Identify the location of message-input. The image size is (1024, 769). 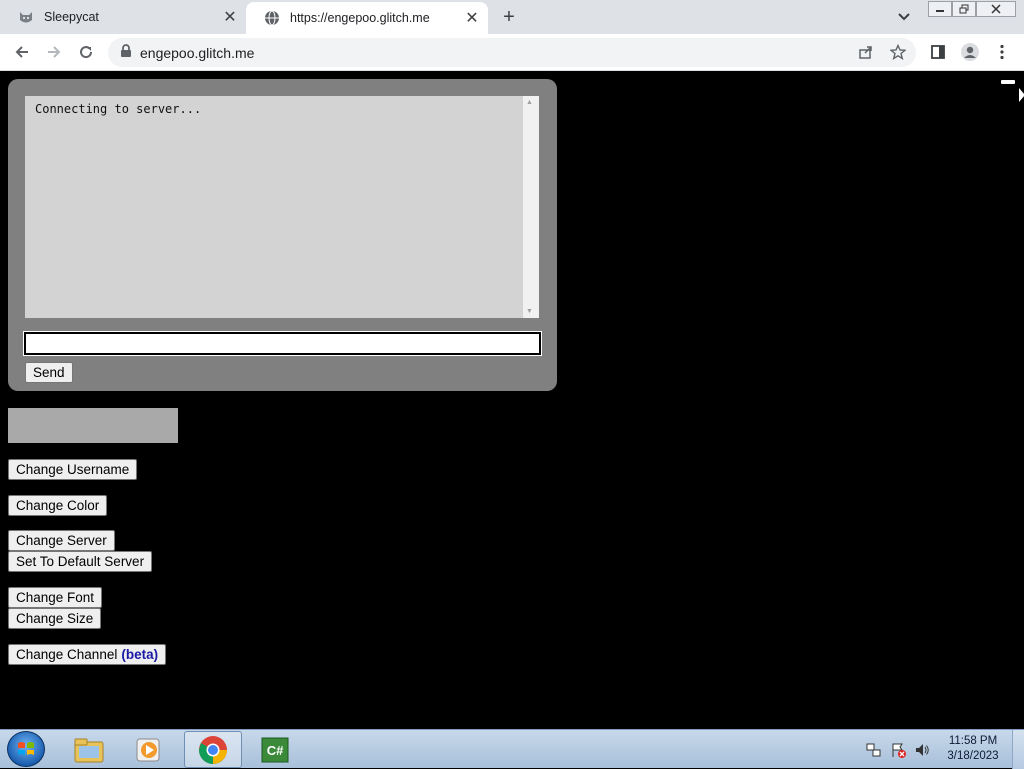
(282, 343).